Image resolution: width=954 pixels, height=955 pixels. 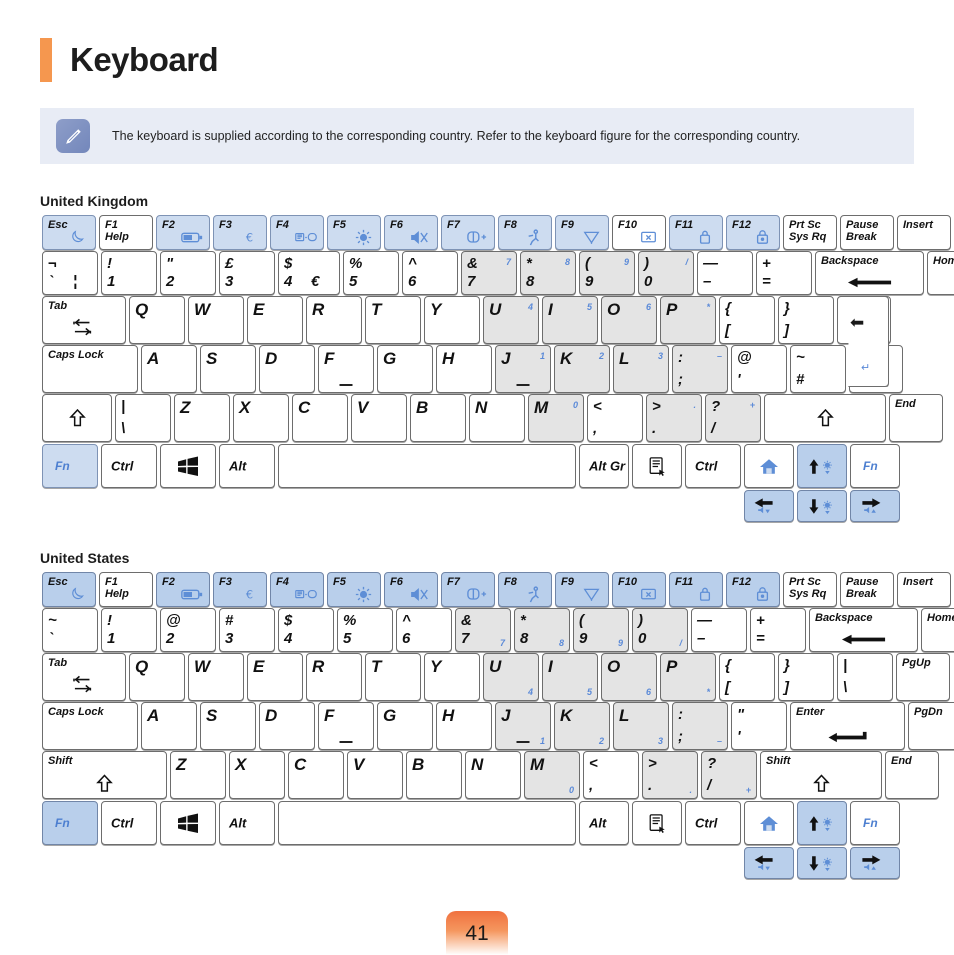 What do you see at coordinates (393, 677) in the screenshot?
I see `key-us-t: T` at bounding box center [393, 677].